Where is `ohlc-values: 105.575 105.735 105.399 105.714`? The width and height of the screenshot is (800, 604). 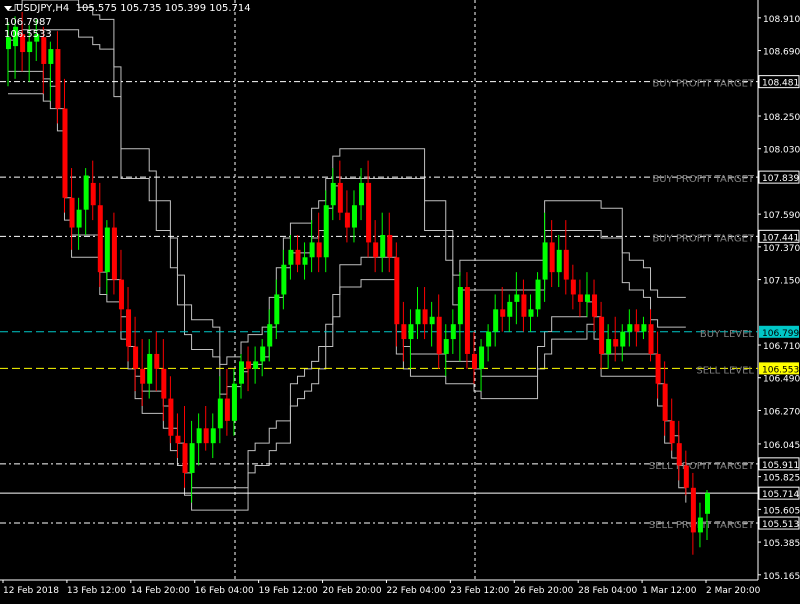
ohlc-values: 105.575 105.735 105.399 105.714 is located at coordinates (163, 8).